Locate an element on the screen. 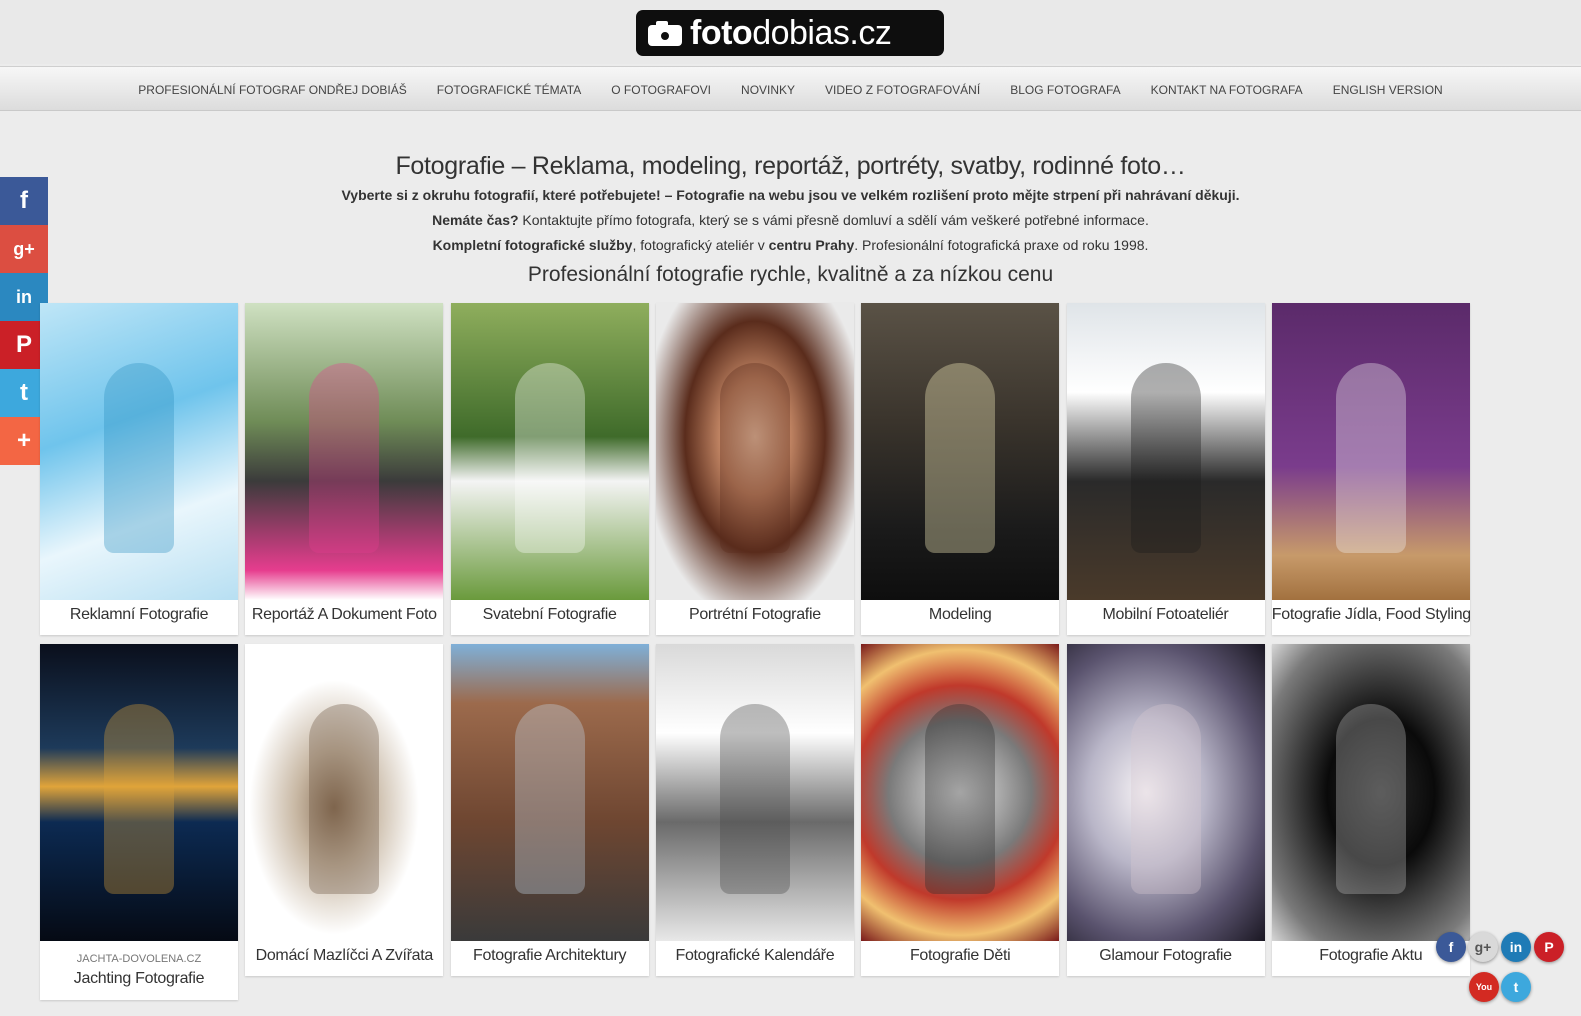 The width and height of the screenshot is (1581, 1016). category-caption: Fotografie Jídla, Food Styling is located at coordinates (1371, 617).